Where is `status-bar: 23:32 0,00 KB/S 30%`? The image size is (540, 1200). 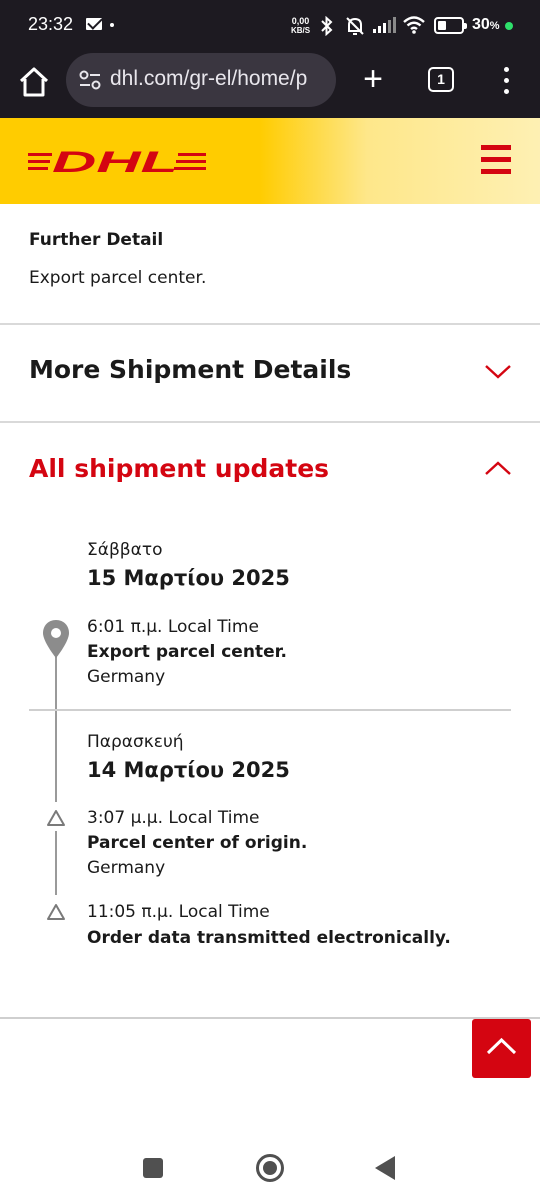 status-bar: 23:32 0,00 KB/S 30% is located at coordinates (270, 26).